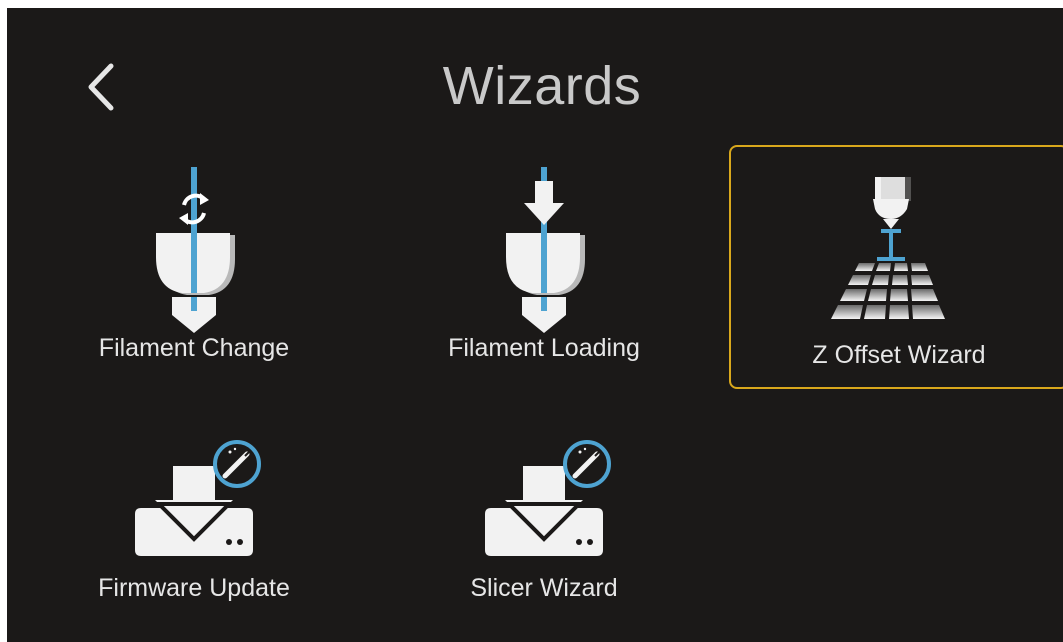  What do you see at coordinates (194, 348) in the screenshot?
I see `wizard-label: Filament Change` at bounding box center [194, 348].